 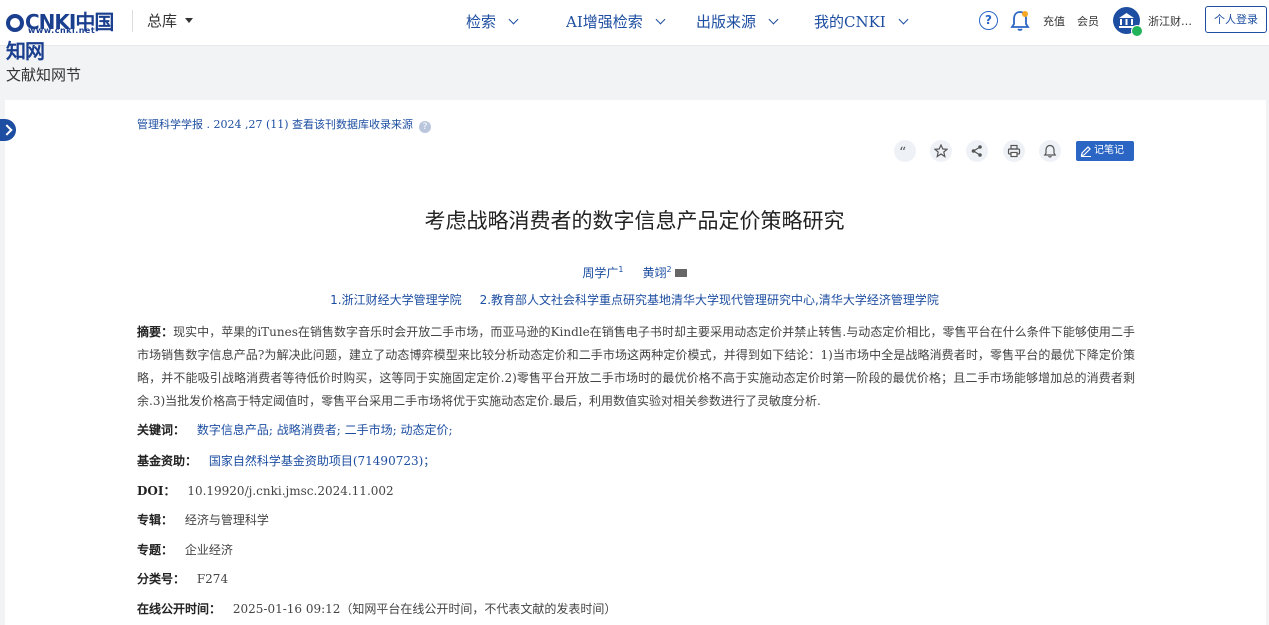 What do you see at coordinates (709, 300) in the screenshot?
I see `affiliation-link: 2.教育部人文社会科学重点研究基地清华大学现代管理研究中心,清华大学经济管理学院` at bounding box center [709, 300].